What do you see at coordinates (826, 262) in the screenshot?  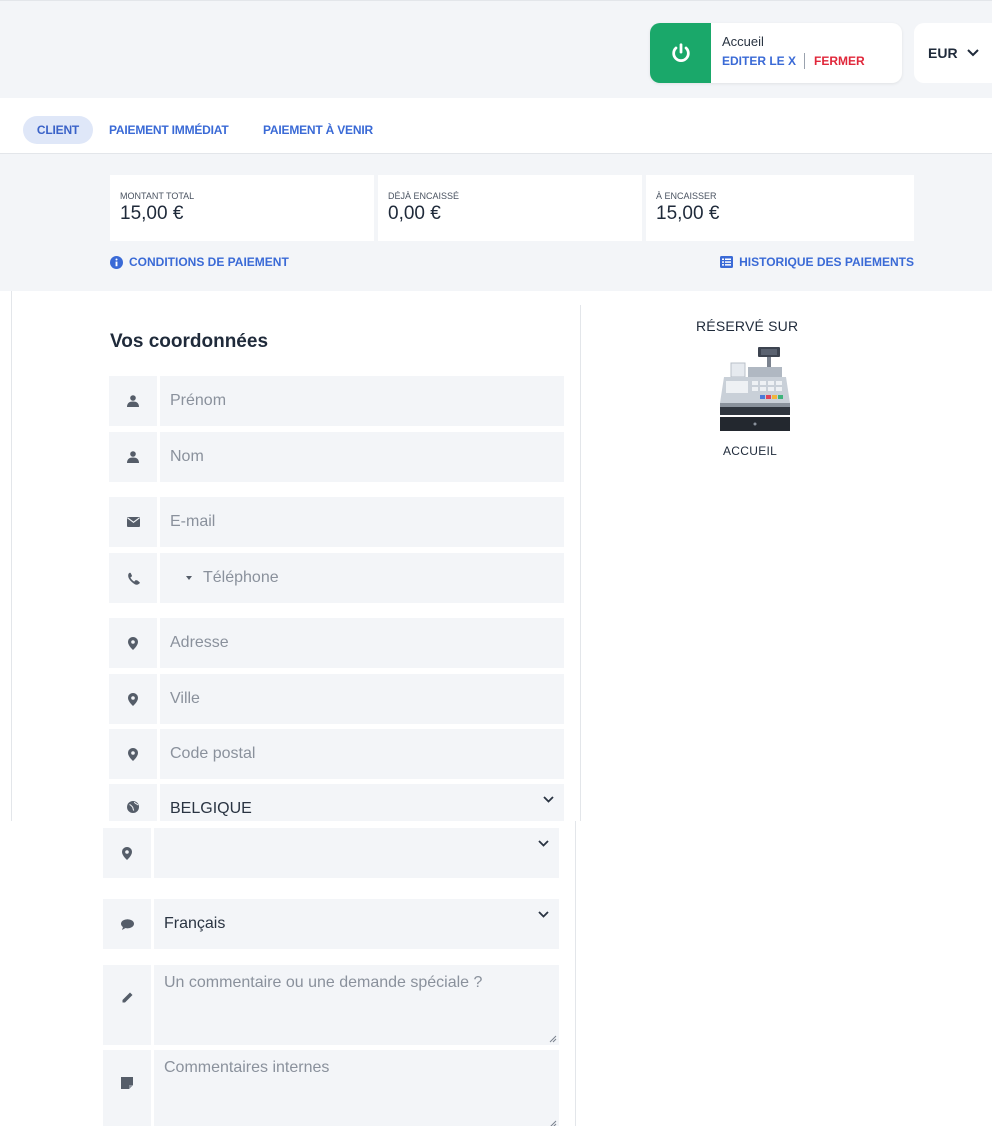 I see `payment-history-label: HISTORIQUE DES PAIEMENTS` at bounding box center [826, 262].